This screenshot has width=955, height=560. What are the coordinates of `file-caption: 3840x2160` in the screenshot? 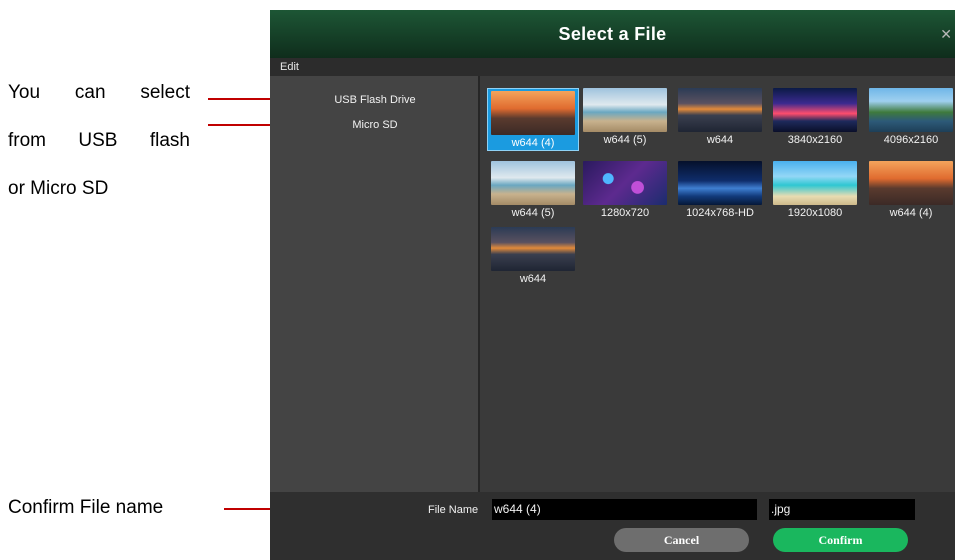 It's located at (815, 140).